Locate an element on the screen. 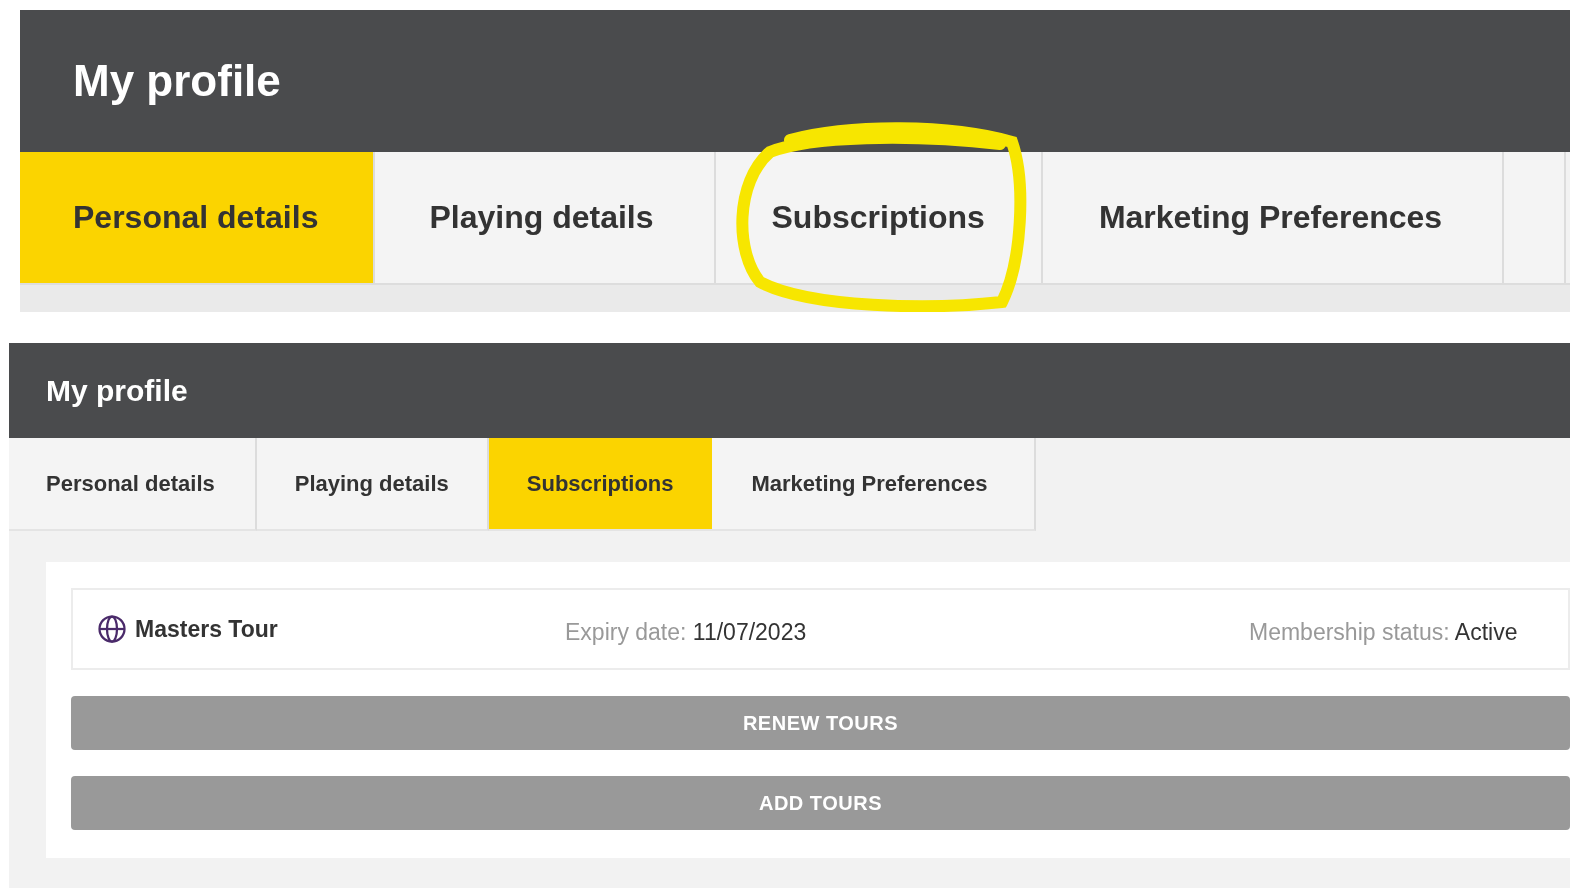  subscription-name: Masters Tour is located at coordinates (207, 629).